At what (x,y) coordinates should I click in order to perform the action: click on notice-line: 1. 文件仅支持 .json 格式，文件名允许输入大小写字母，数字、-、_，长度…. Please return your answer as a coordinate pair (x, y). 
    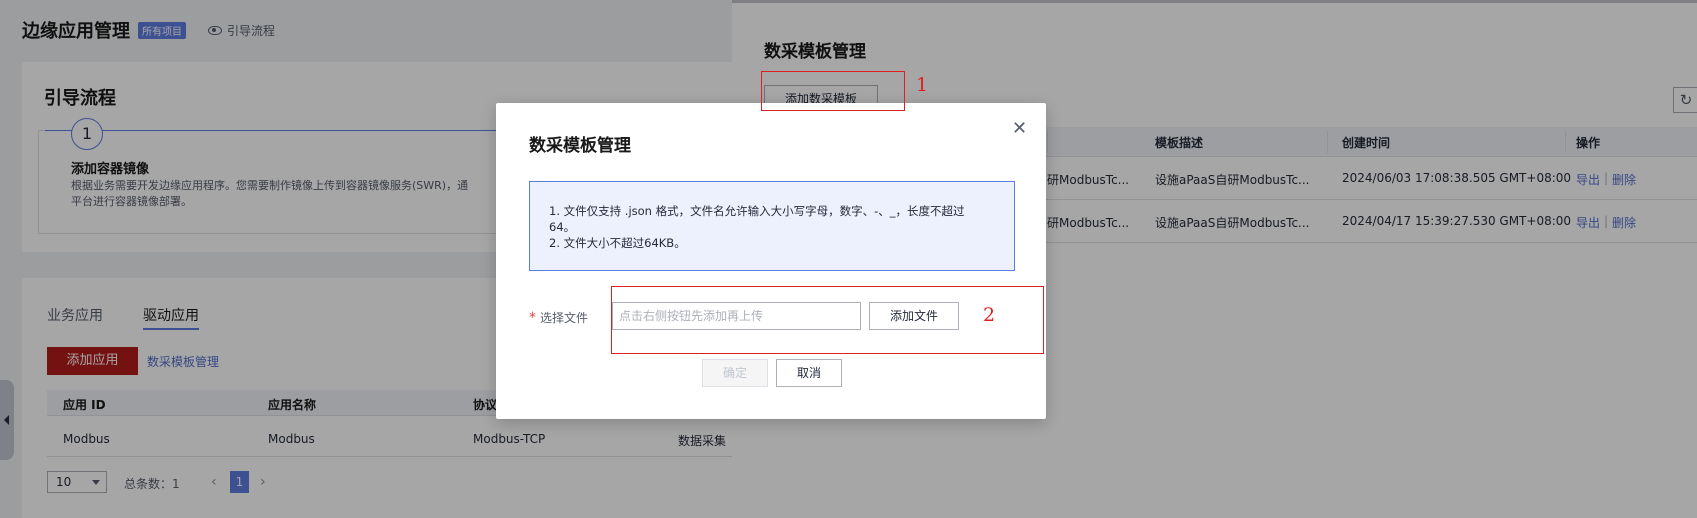
    Looking at the image, I should click on (757, 211).